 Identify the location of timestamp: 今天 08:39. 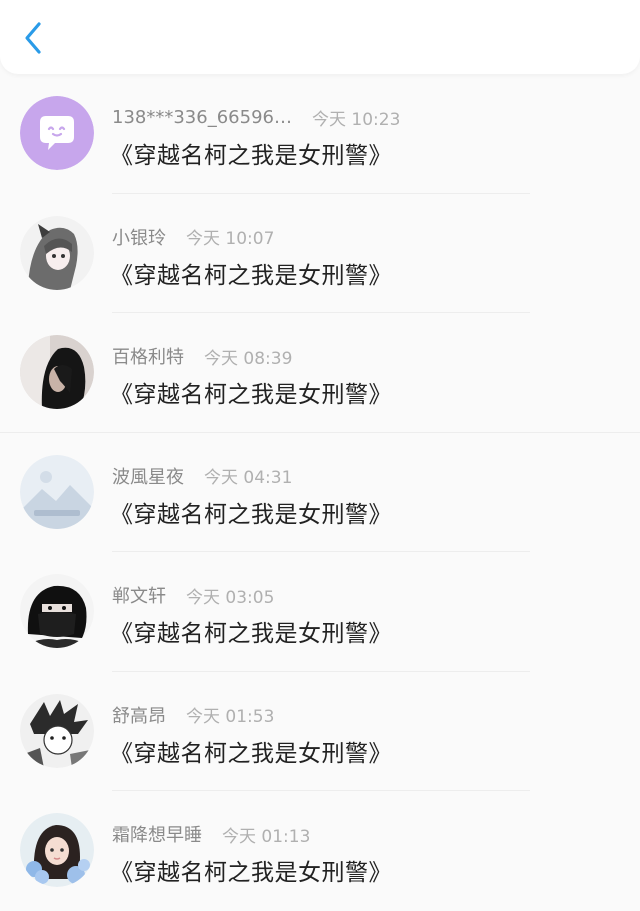
(248, 358).